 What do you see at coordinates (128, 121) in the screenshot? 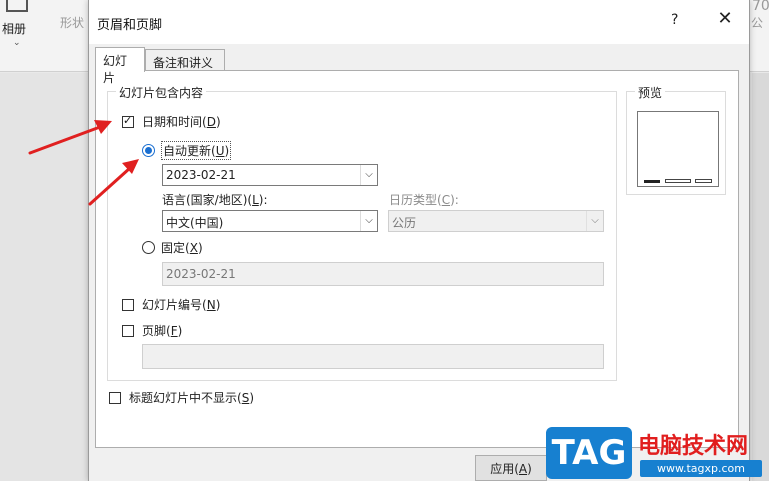
I see `date-time-check` at bounding box center [128, 121].